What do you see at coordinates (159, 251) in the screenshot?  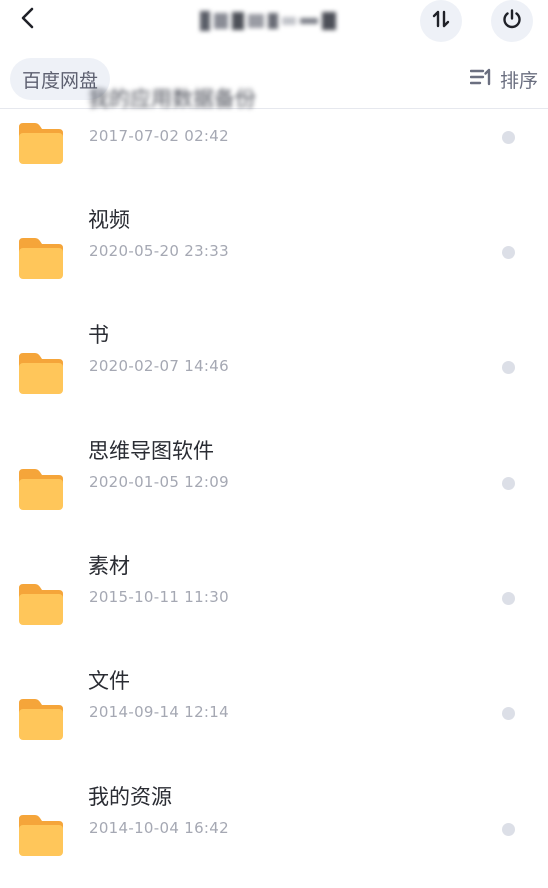 I see `file-date: 2020-05-20 23:33` at bounding box center [159, 251].